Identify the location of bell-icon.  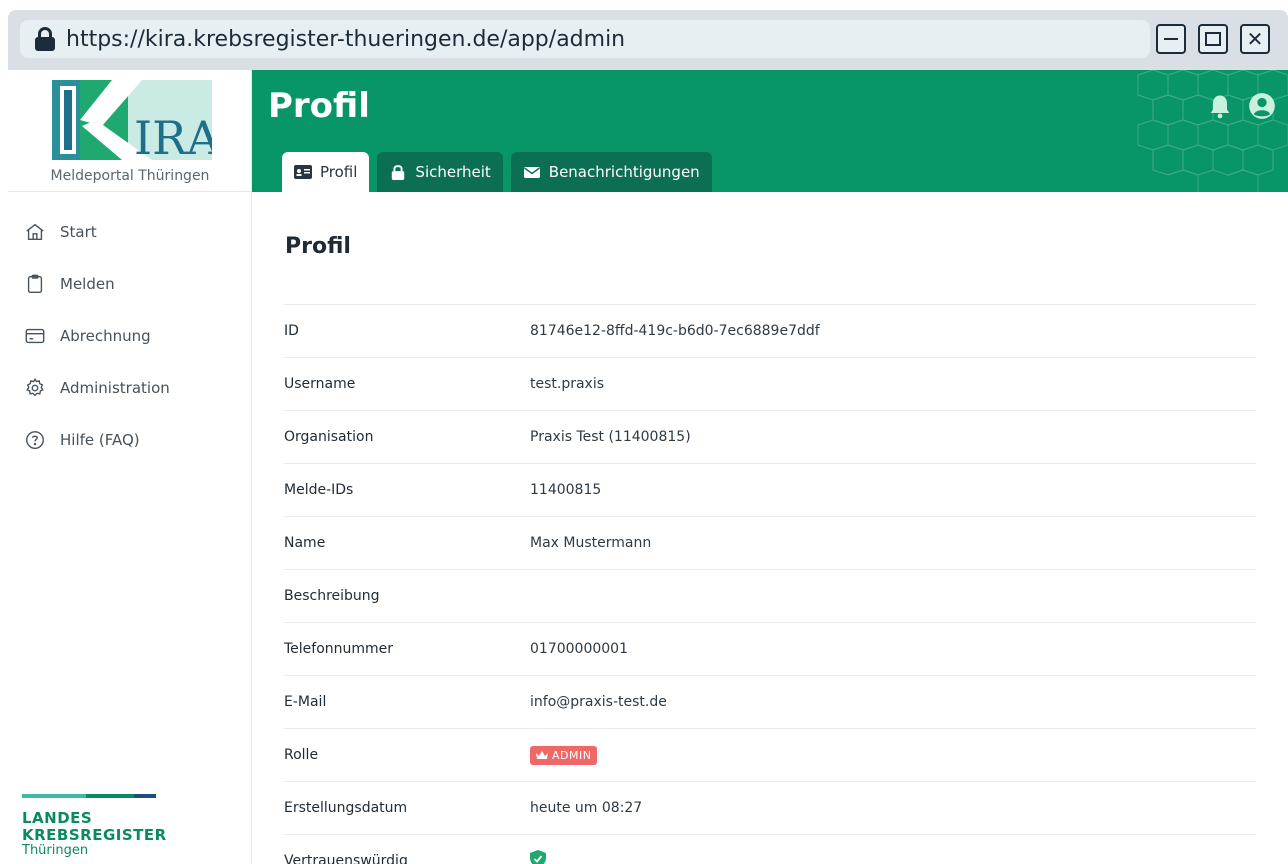
(1220, 106).